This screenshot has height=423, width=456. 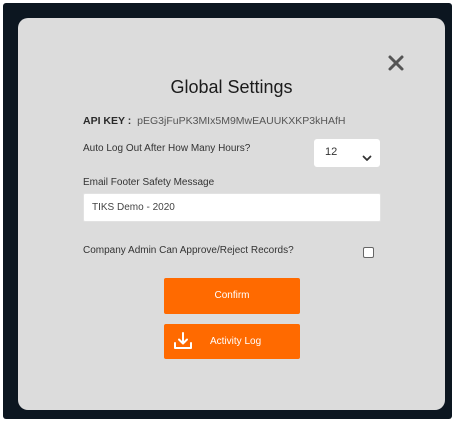 I want to click on chevron-down-icon, so click(x=367, y=158).